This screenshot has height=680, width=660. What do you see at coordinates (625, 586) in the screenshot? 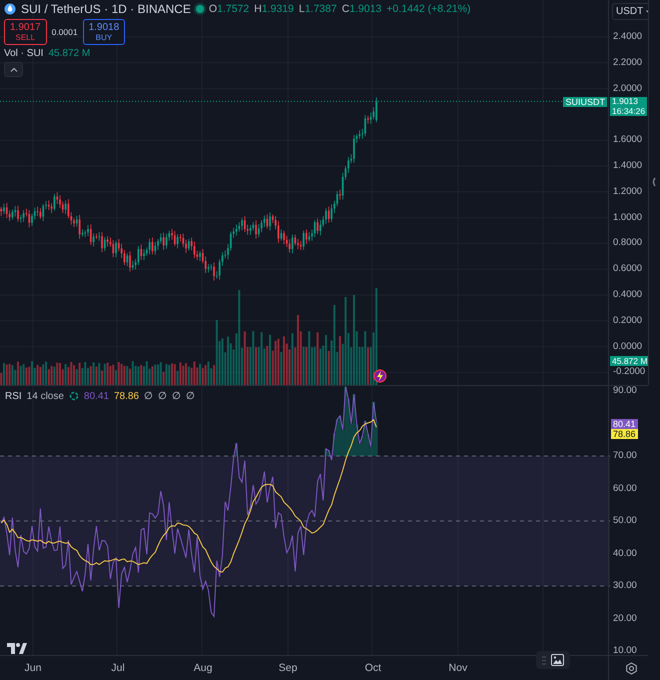
I see `rsi-tick: 30.00` at bounding box center [625, 586].